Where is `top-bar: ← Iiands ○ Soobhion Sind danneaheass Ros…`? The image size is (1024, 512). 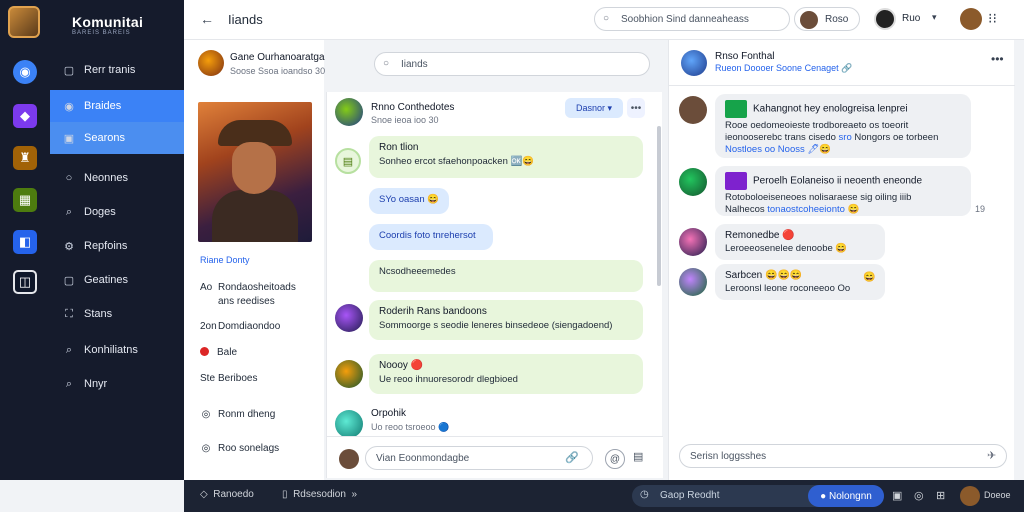
top-bar: ← Iiands ○ Soobhion Sind danneaheass Ros… is located at coordinates (604, 20).